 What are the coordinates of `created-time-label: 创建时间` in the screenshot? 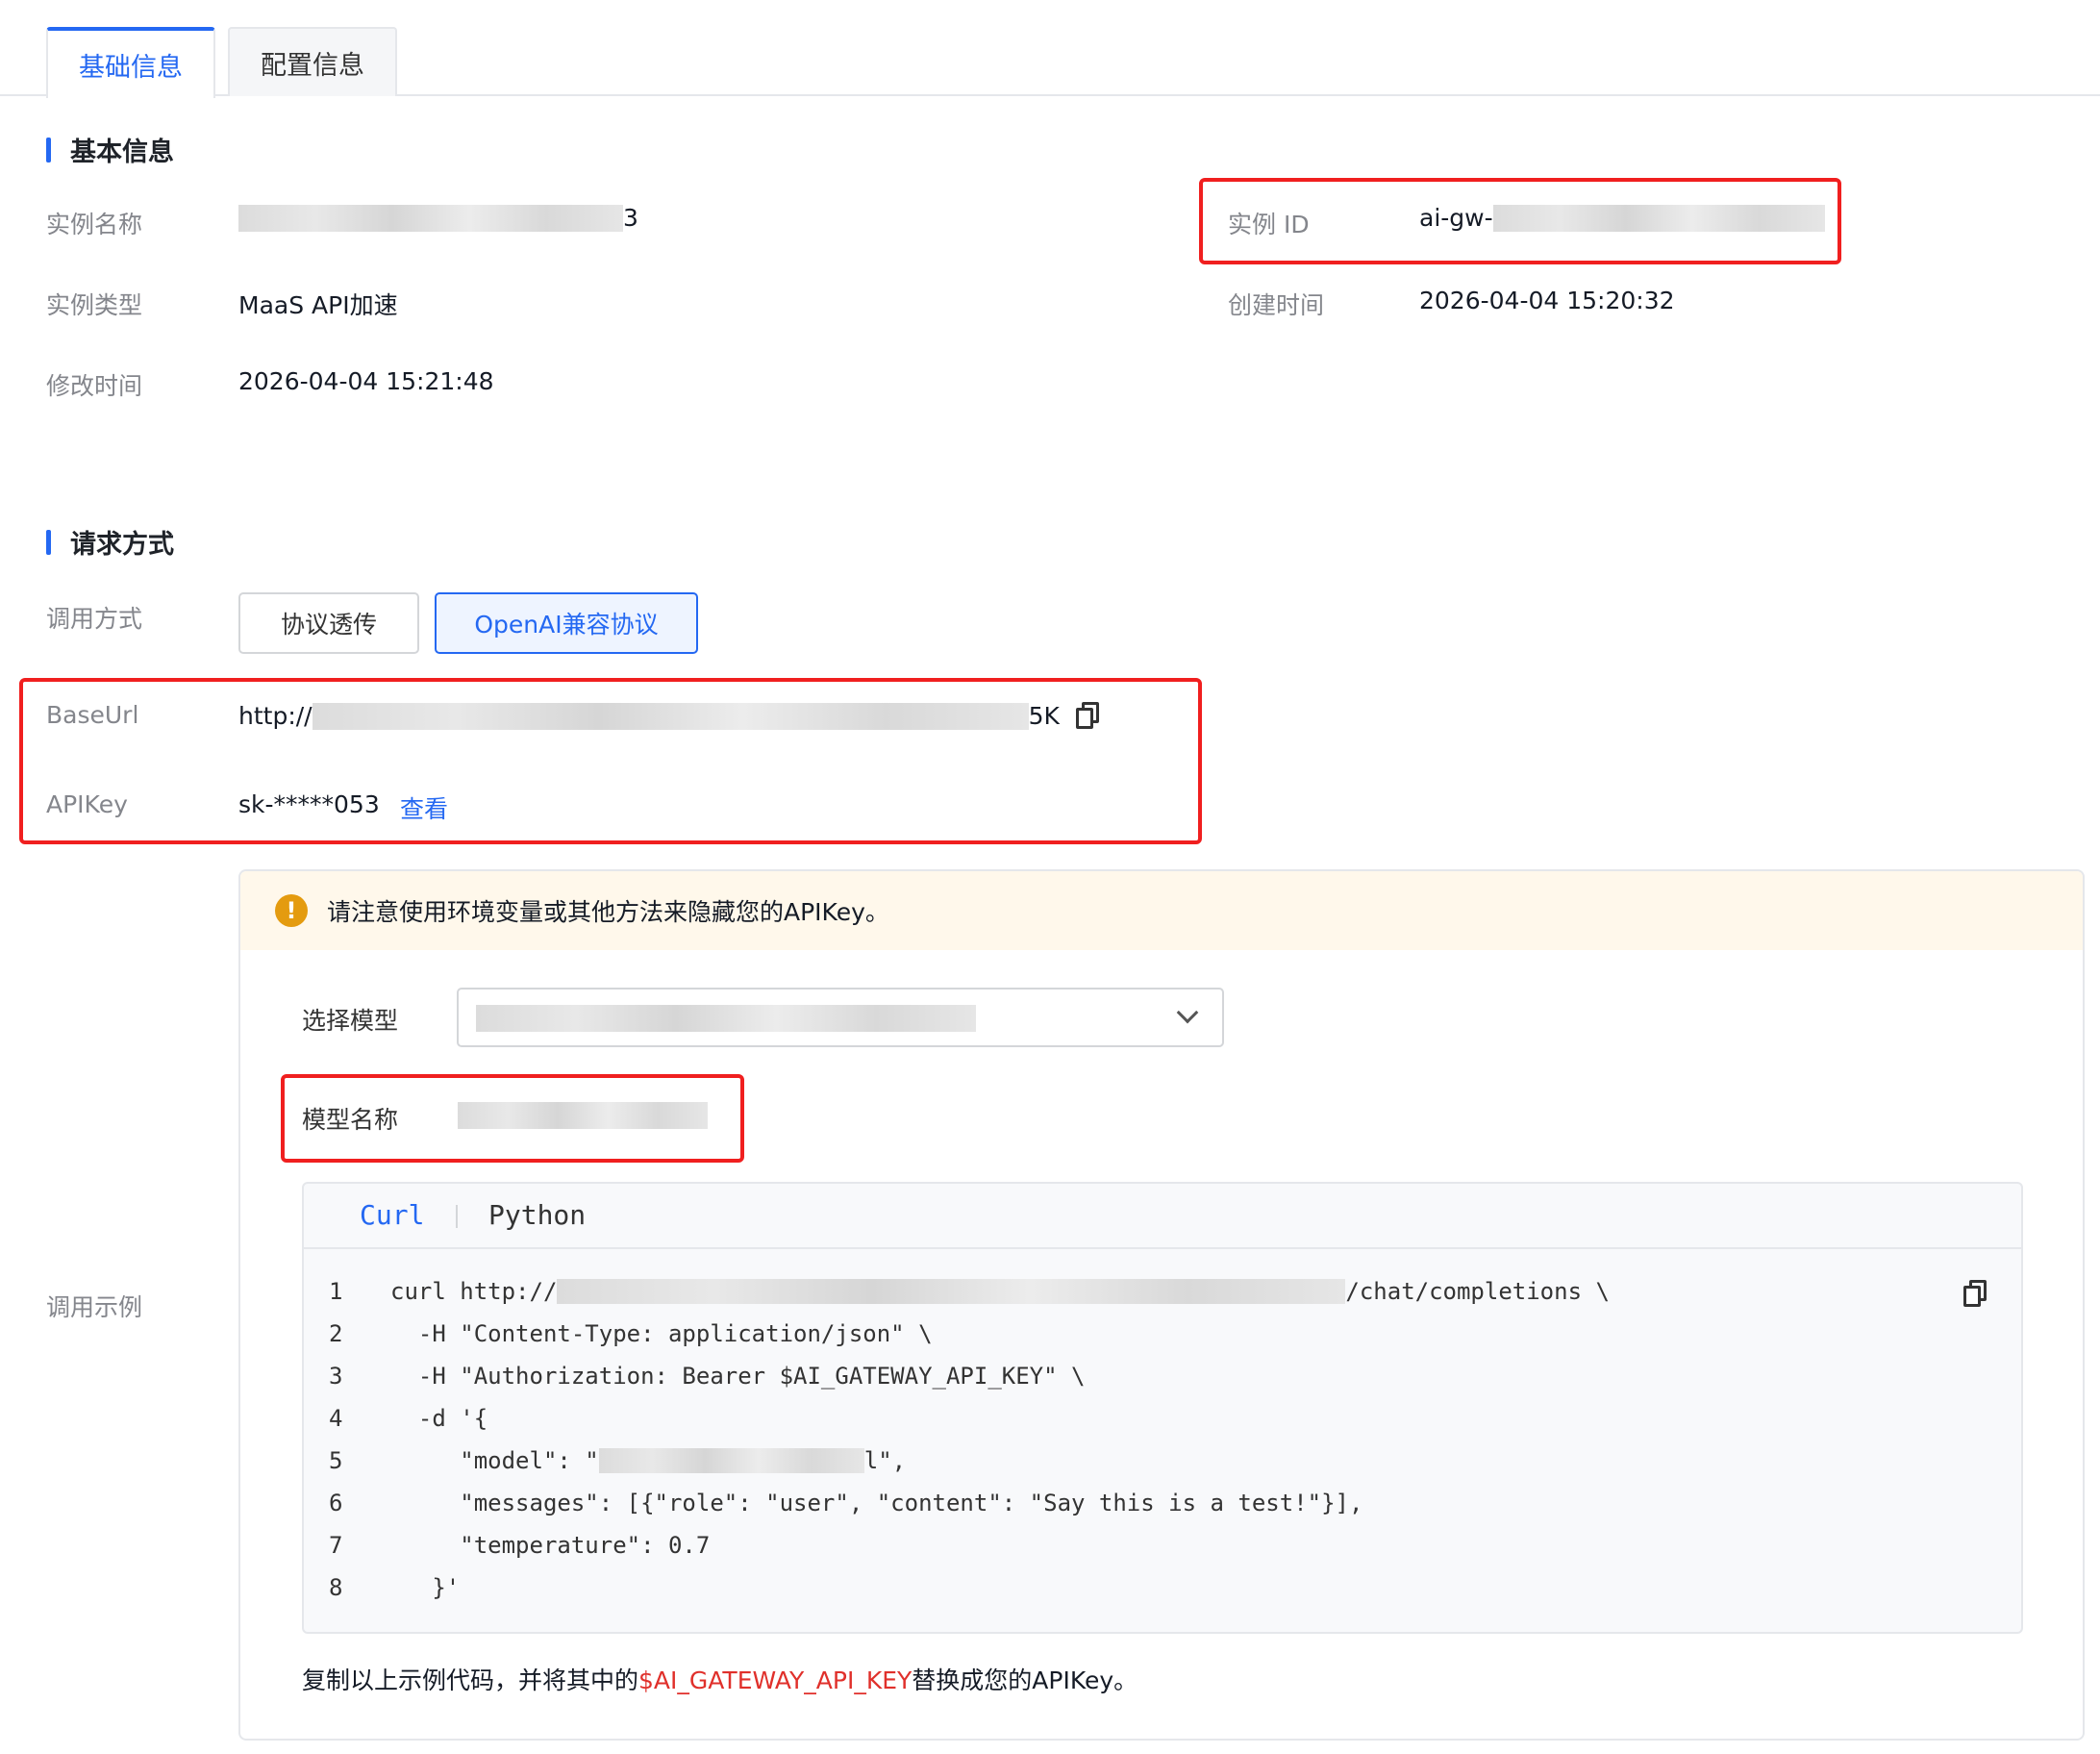 It's located at (1276, 305).